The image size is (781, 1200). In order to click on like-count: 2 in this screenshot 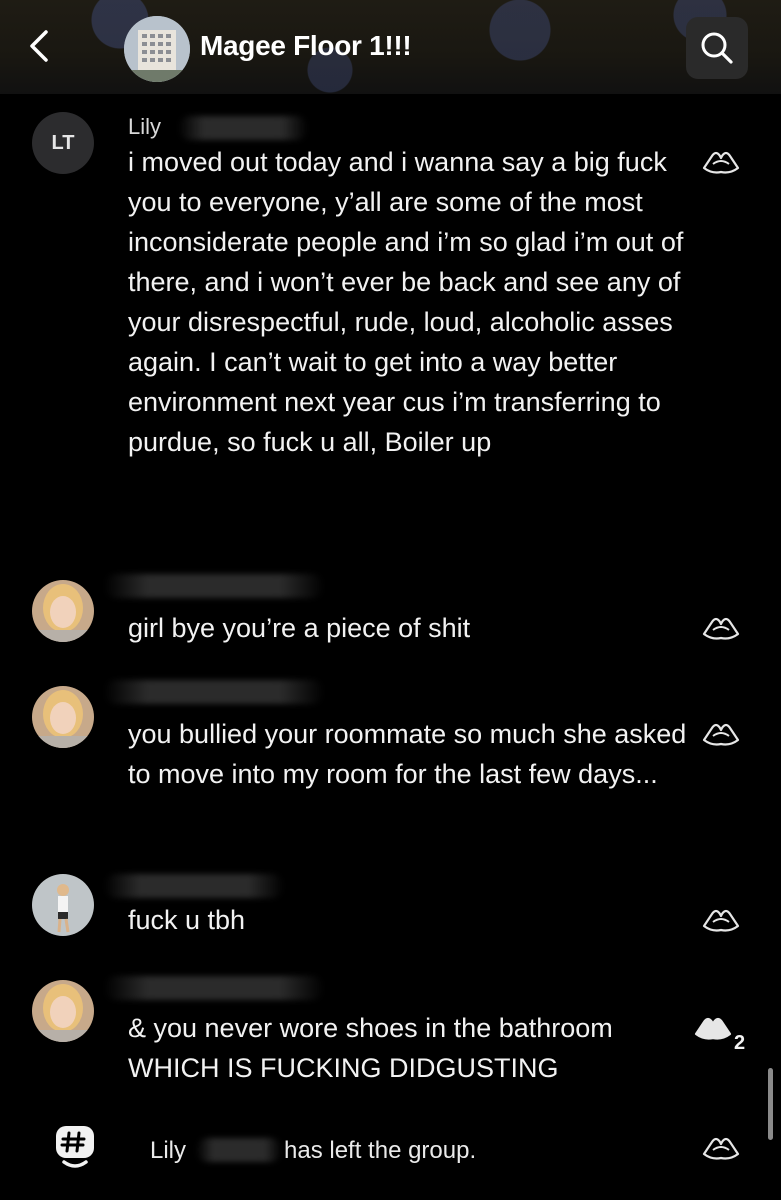, I will do `click(740, 1043)`.